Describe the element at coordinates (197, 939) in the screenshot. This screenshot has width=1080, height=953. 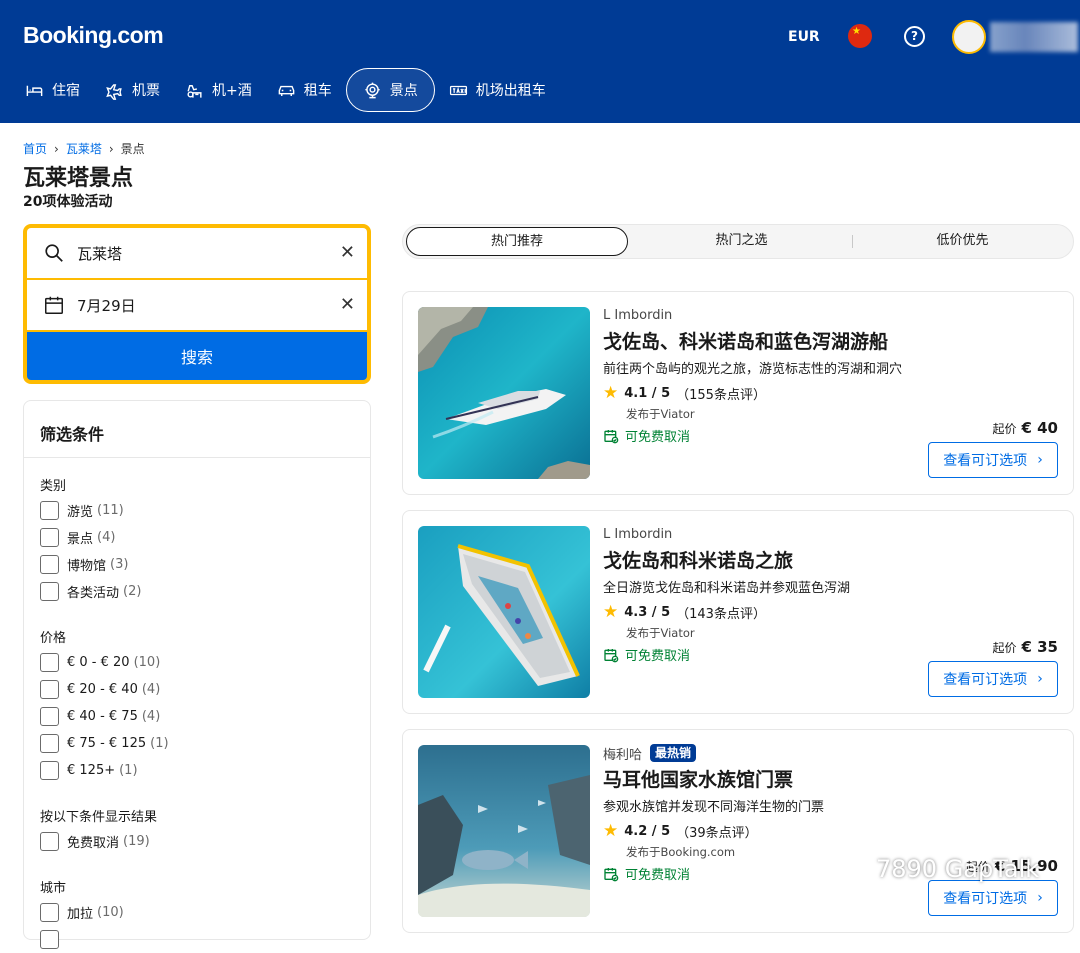
I see `filter-option` at that location.